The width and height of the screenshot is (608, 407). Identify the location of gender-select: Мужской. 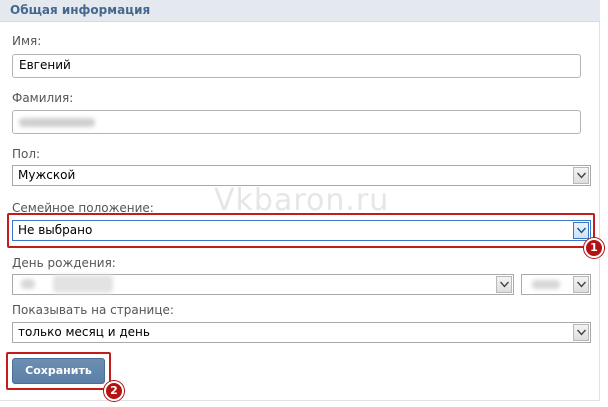
(301, 175).